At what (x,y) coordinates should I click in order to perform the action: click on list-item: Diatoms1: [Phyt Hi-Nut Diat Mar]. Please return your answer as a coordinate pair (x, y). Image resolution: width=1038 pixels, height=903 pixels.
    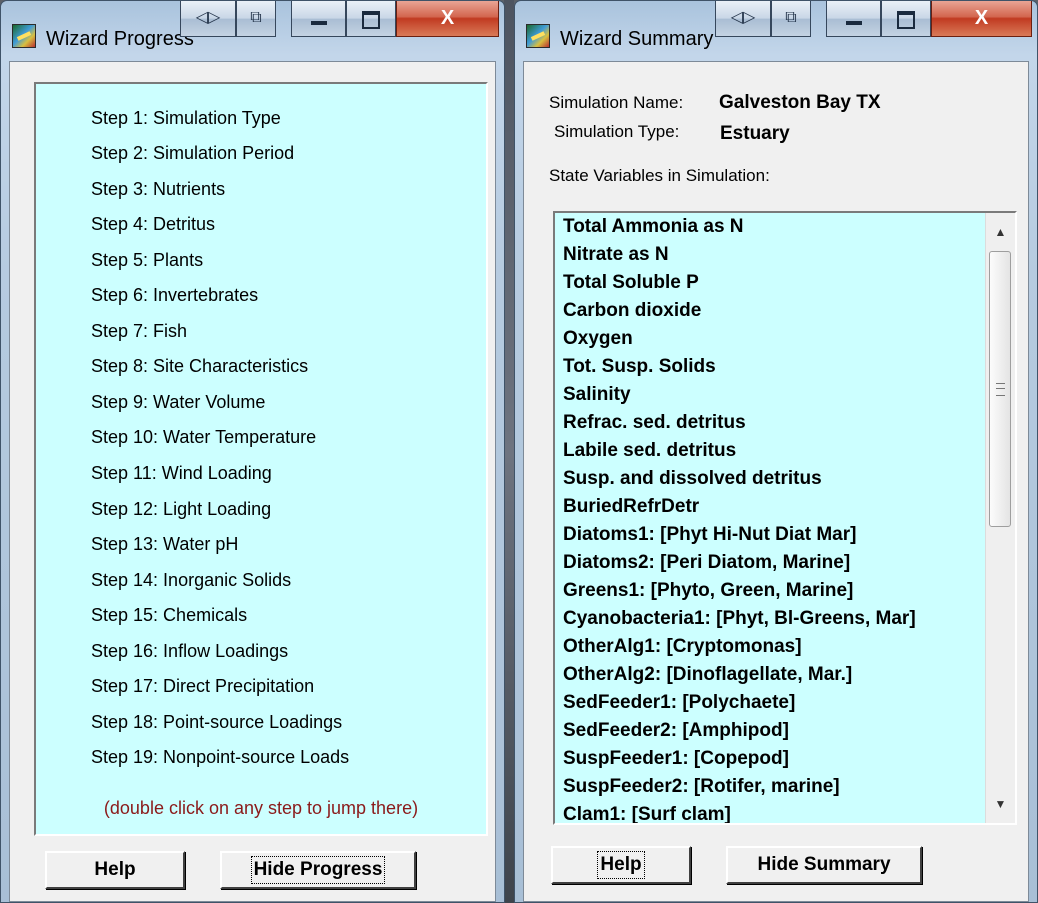
    Looking at the image, I should click on (709, 535).